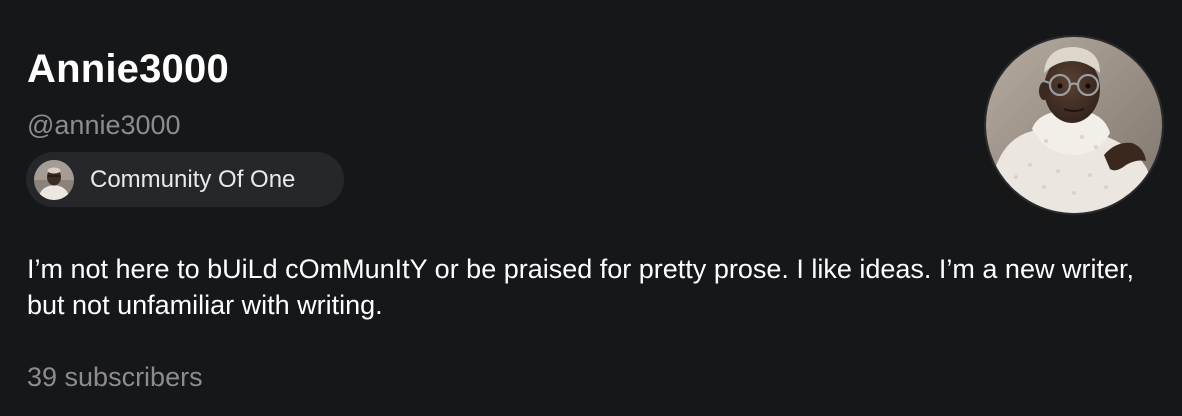 Image resolution: width=1182 pixels, height=416 pixels. What do you see at coordinates (128, 69) in the screenshot?
I see `profile-display-name: Annie3000` at bounding box center [128, 69].